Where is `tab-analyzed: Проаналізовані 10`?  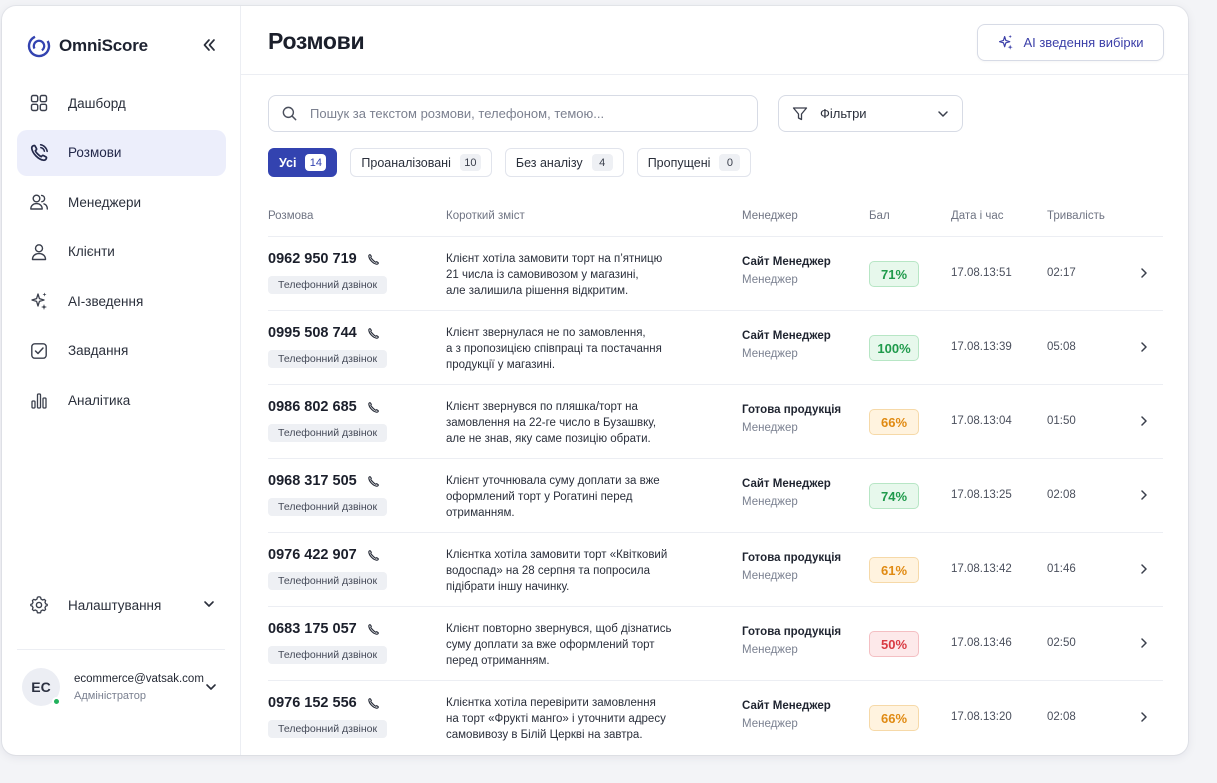 tab-analyzed: Проаналізовані 10 is located at coordinates (421, 162).